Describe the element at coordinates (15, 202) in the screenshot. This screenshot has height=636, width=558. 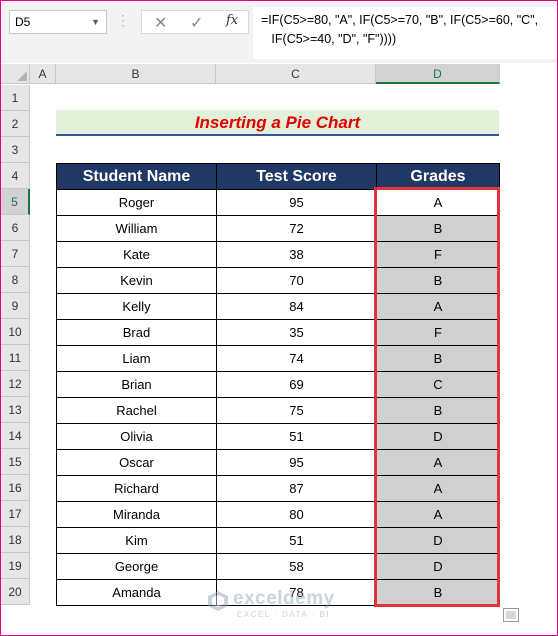
I see `row-header-5: 5` at that location.